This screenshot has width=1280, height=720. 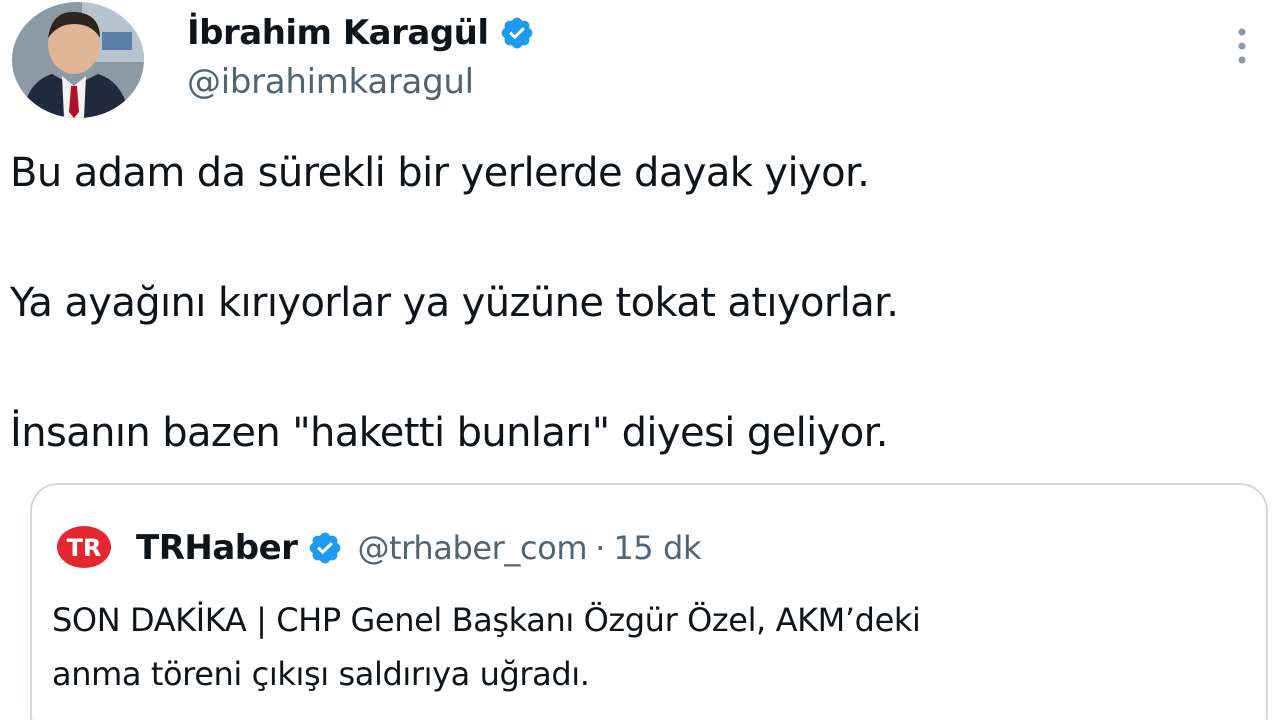 I want to click on author-handle: @ibrahimkaragul, so click(x=330, y=82).